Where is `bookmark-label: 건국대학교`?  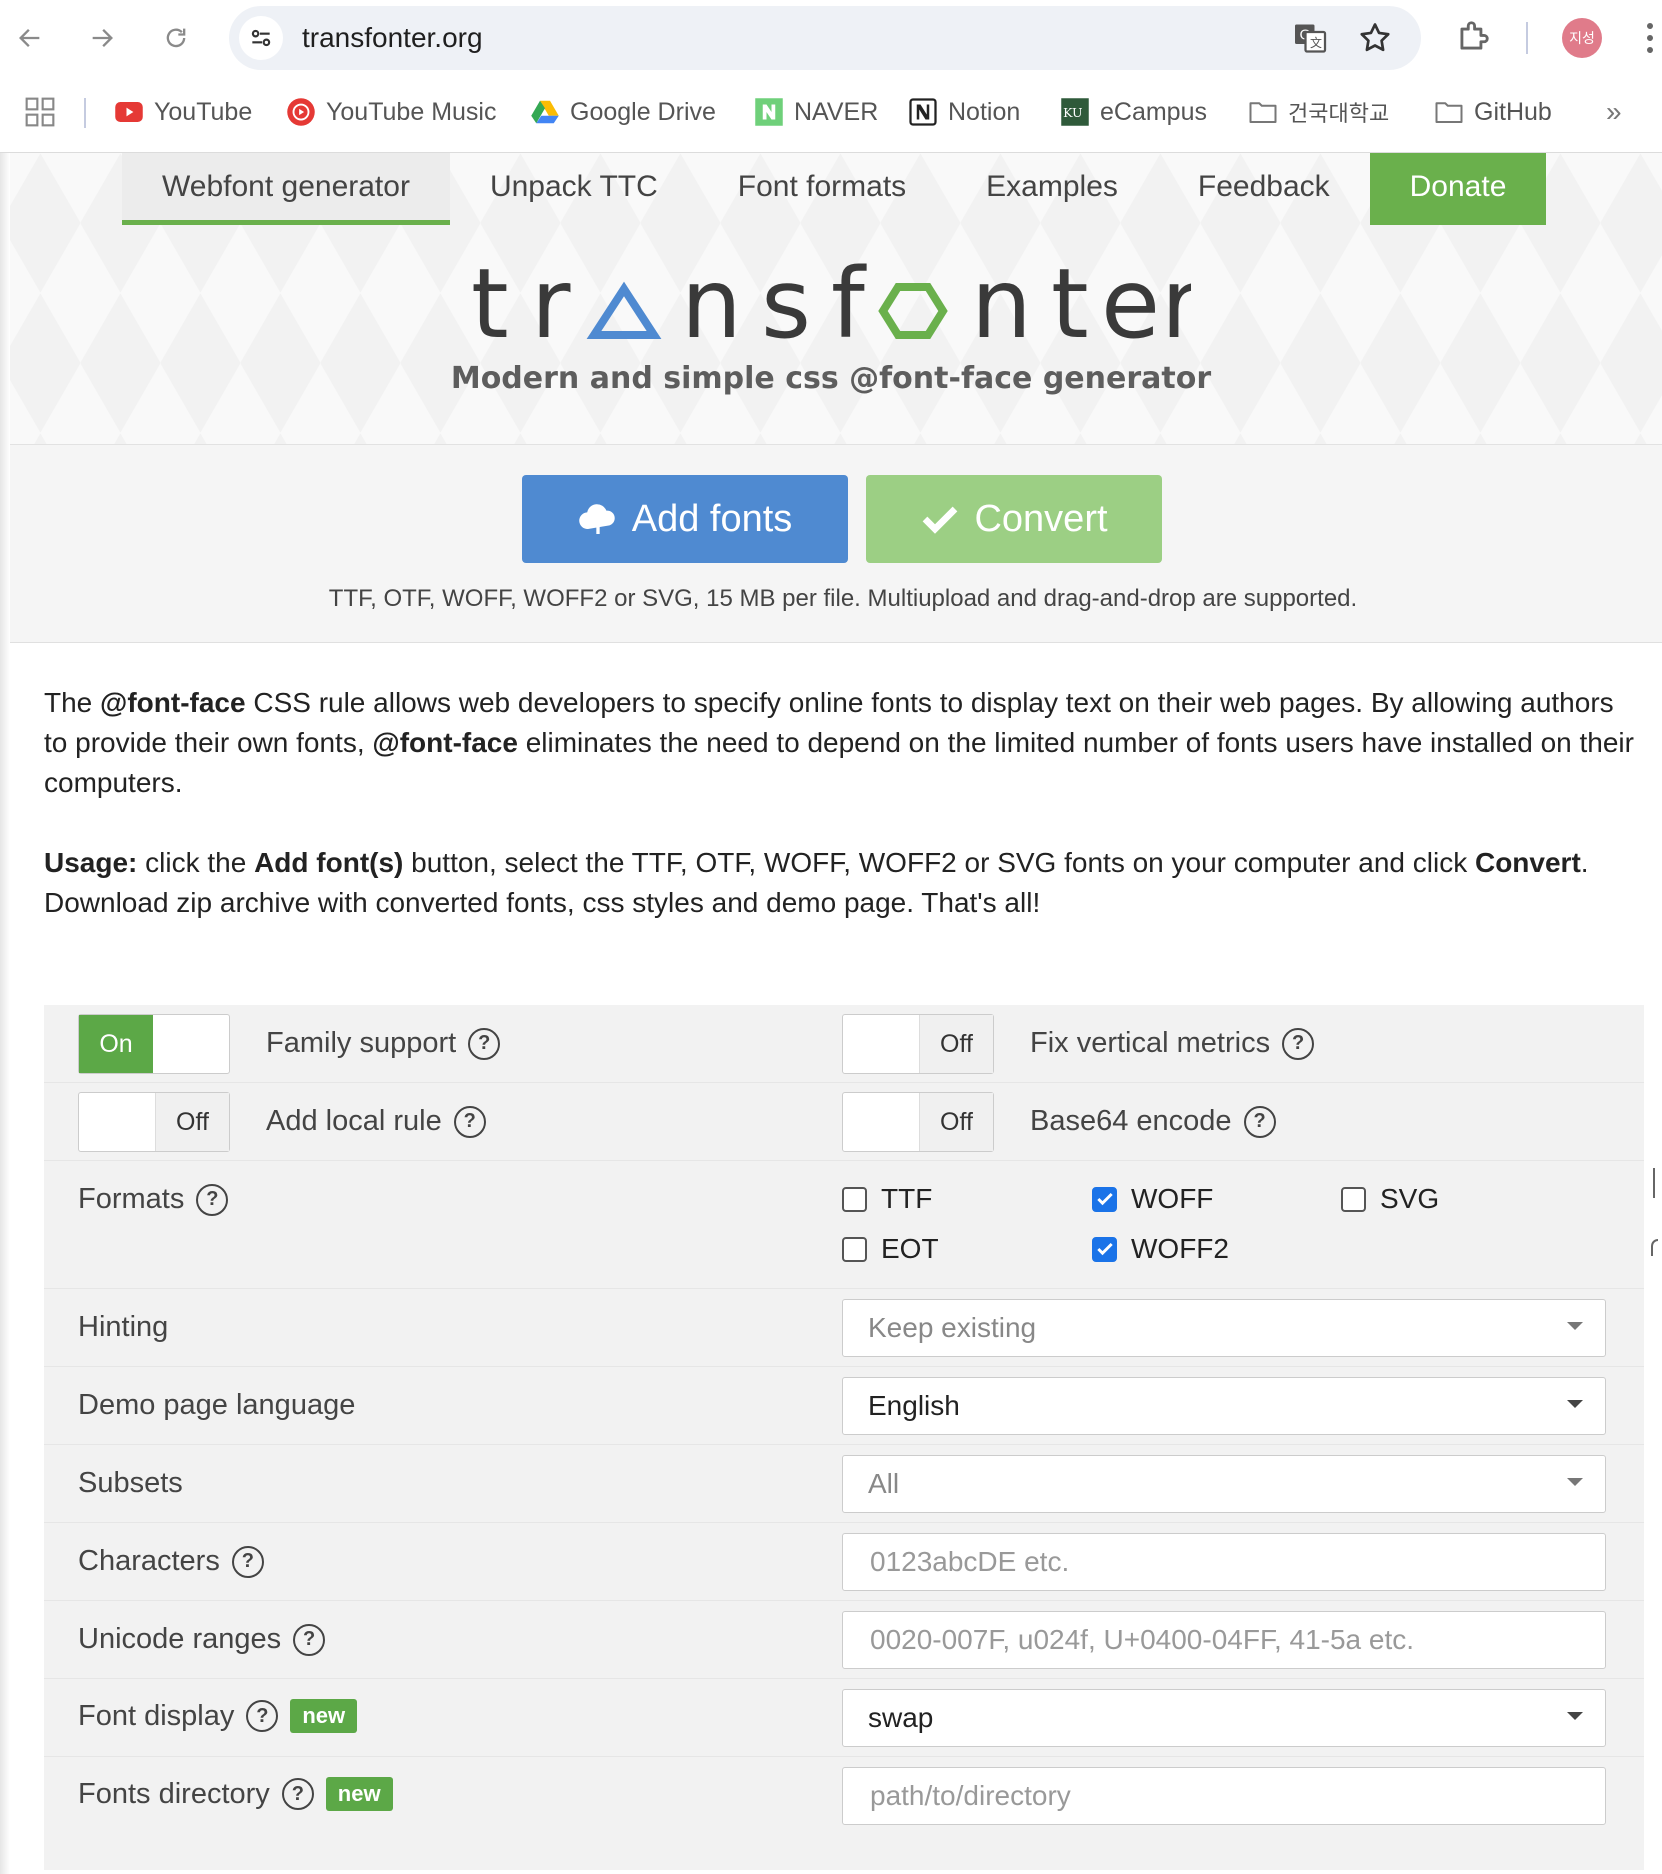 bookmark-label: 건국대학교 is located at coordinates (1339, 114).